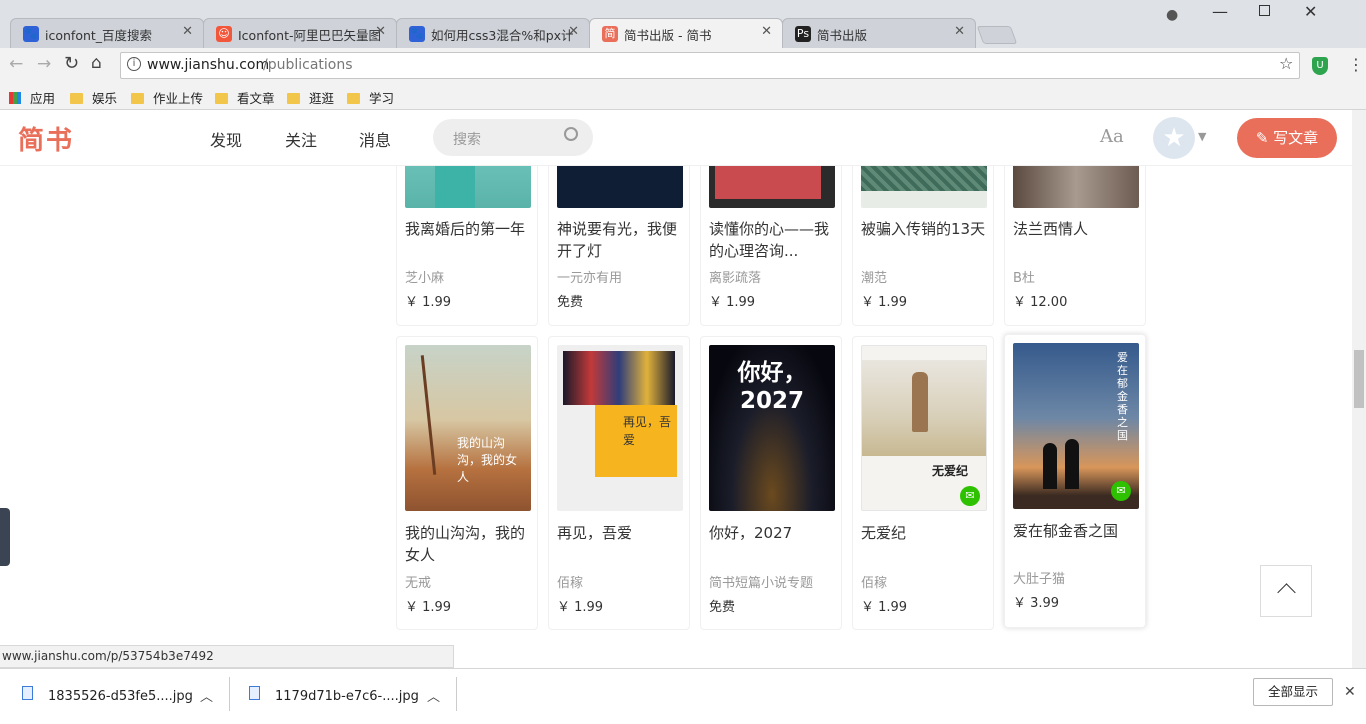 This screenshot has width=1366, height=724. What do you see at coordinates (772, 544) in the screenshot?
I see `book-title: 你好，2027` at bounding box center [772, 544].